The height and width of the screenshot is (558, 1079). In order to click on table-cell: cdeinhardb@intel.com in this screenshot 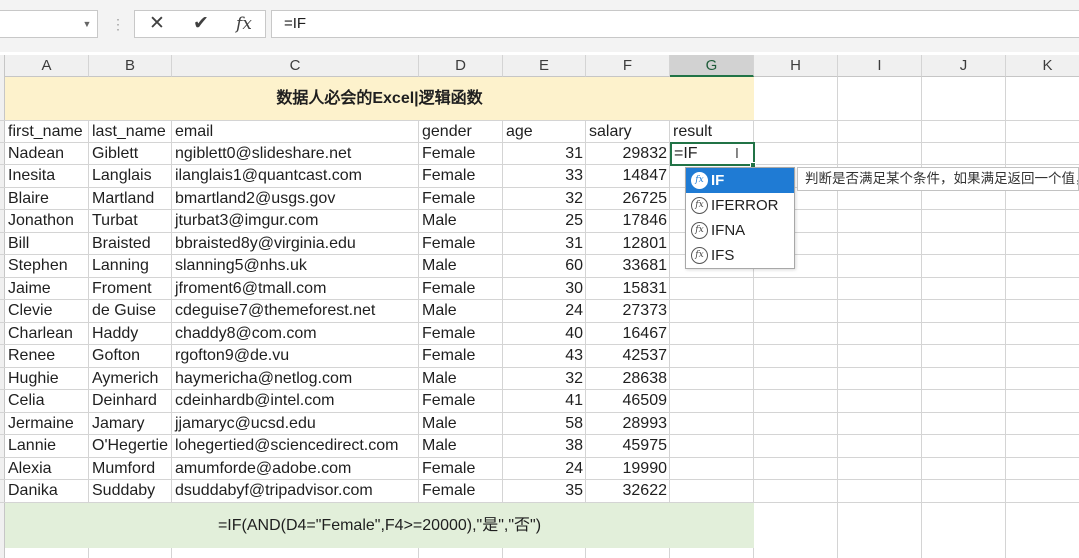, I will do `click(295, 401)`.